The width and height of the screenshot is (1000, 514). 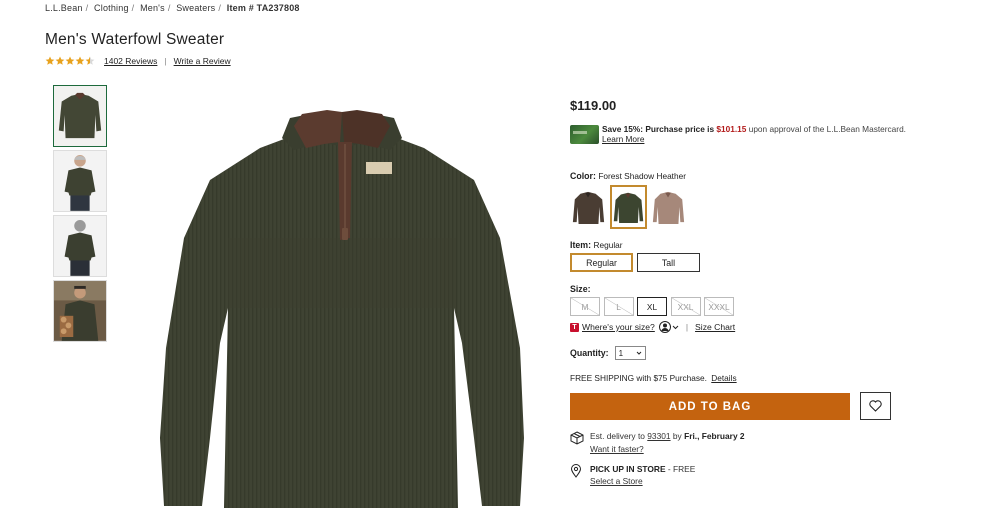 What do you see at coordinates (111, 8) in the screenshot?
I see `breadcrumb-clothing: Clothing` at bounding box center [111, 8].